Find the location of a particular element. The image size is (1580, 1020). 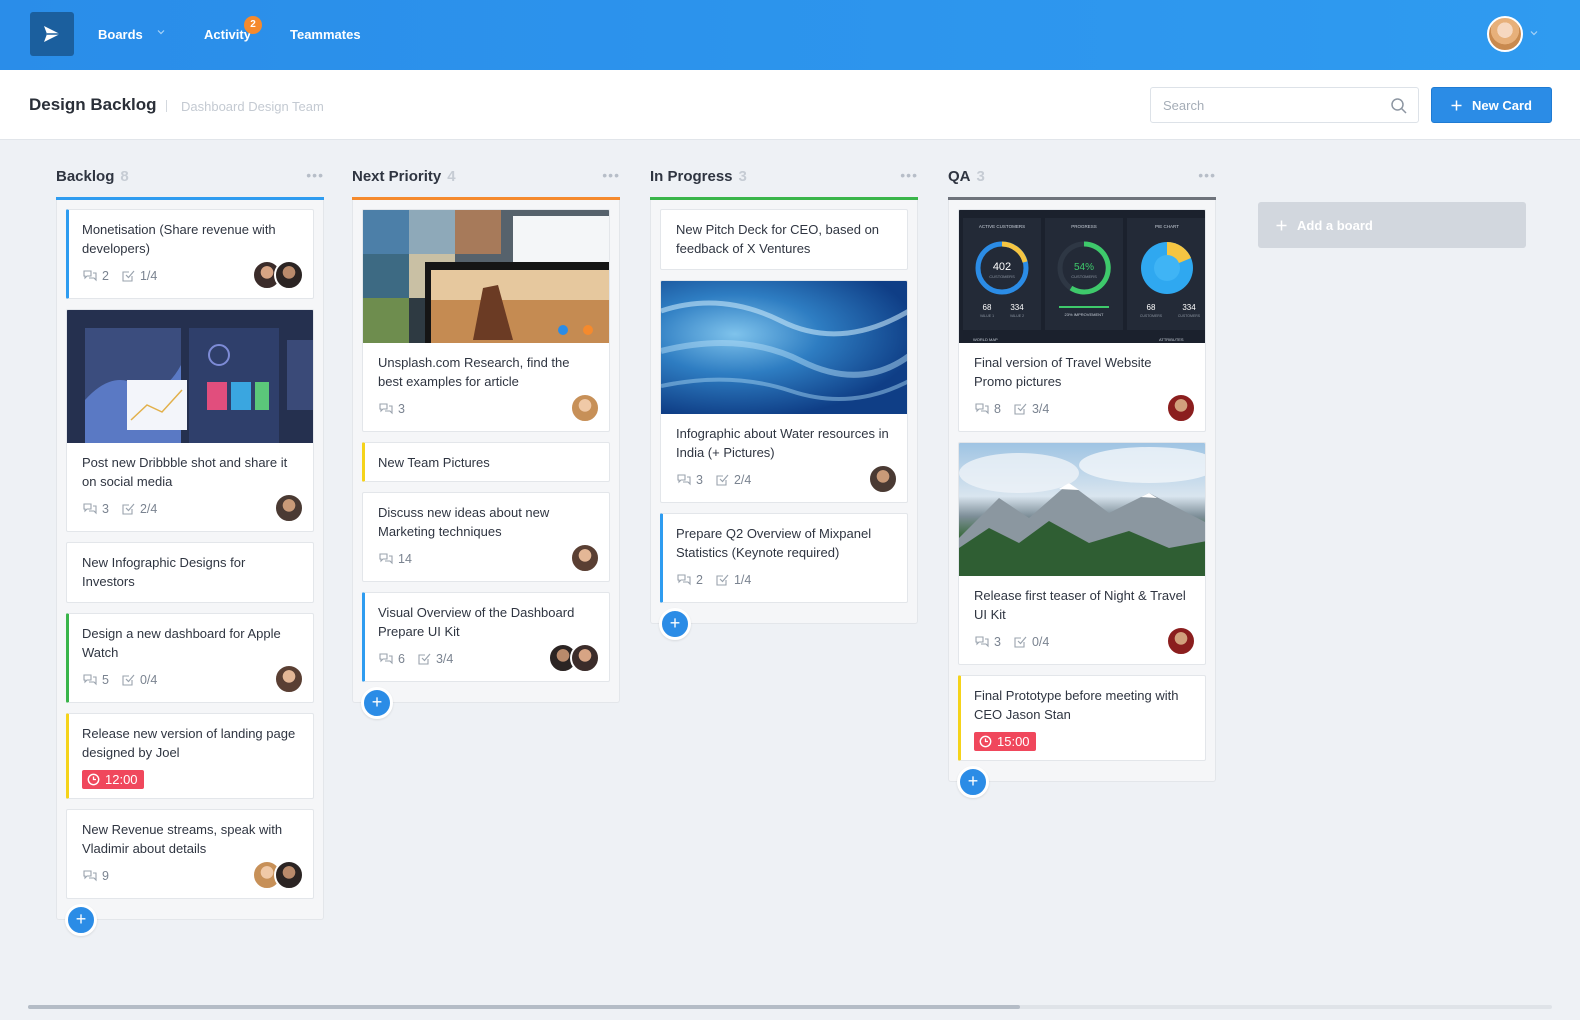

stat-label: VALUE 1 is located at coordinates (987, 316).